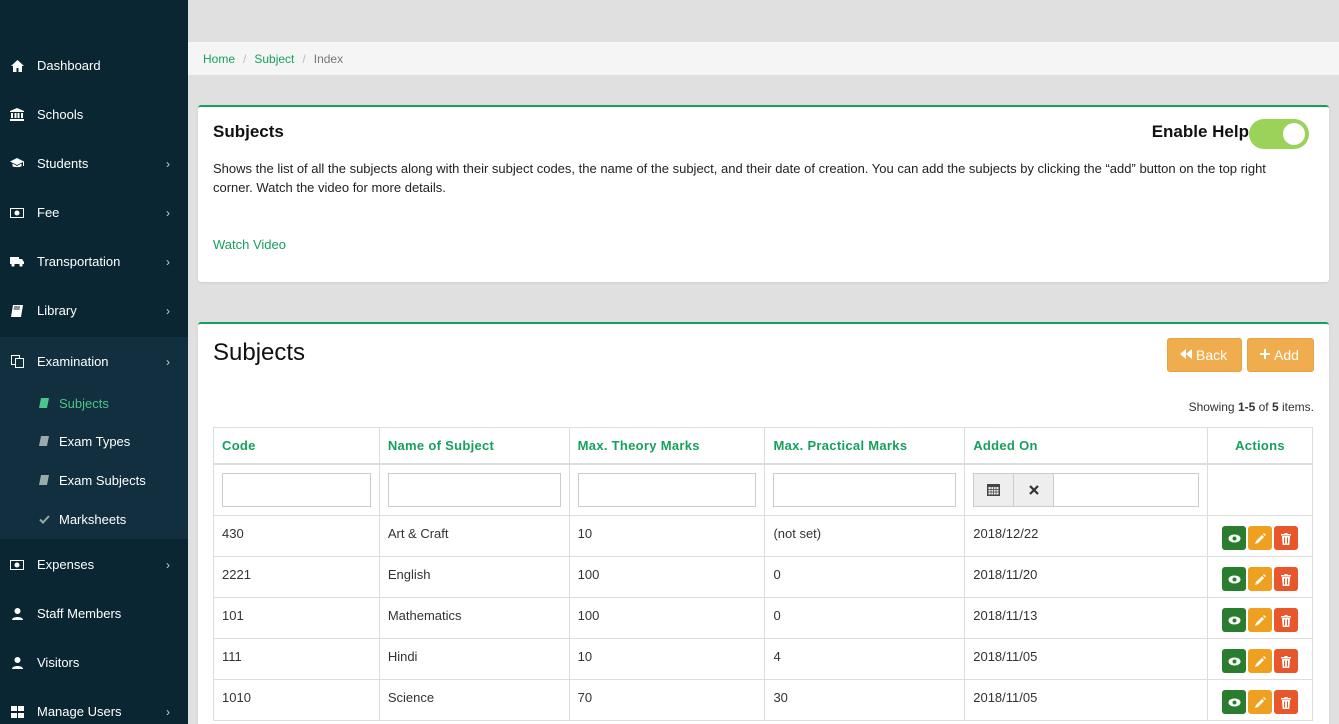 The image size is (1339, 724). What do you see at coordinates (1086, 446) in the screenshot?
I see `column-header-added-on: Added On` at bounding box center [1086, 446].